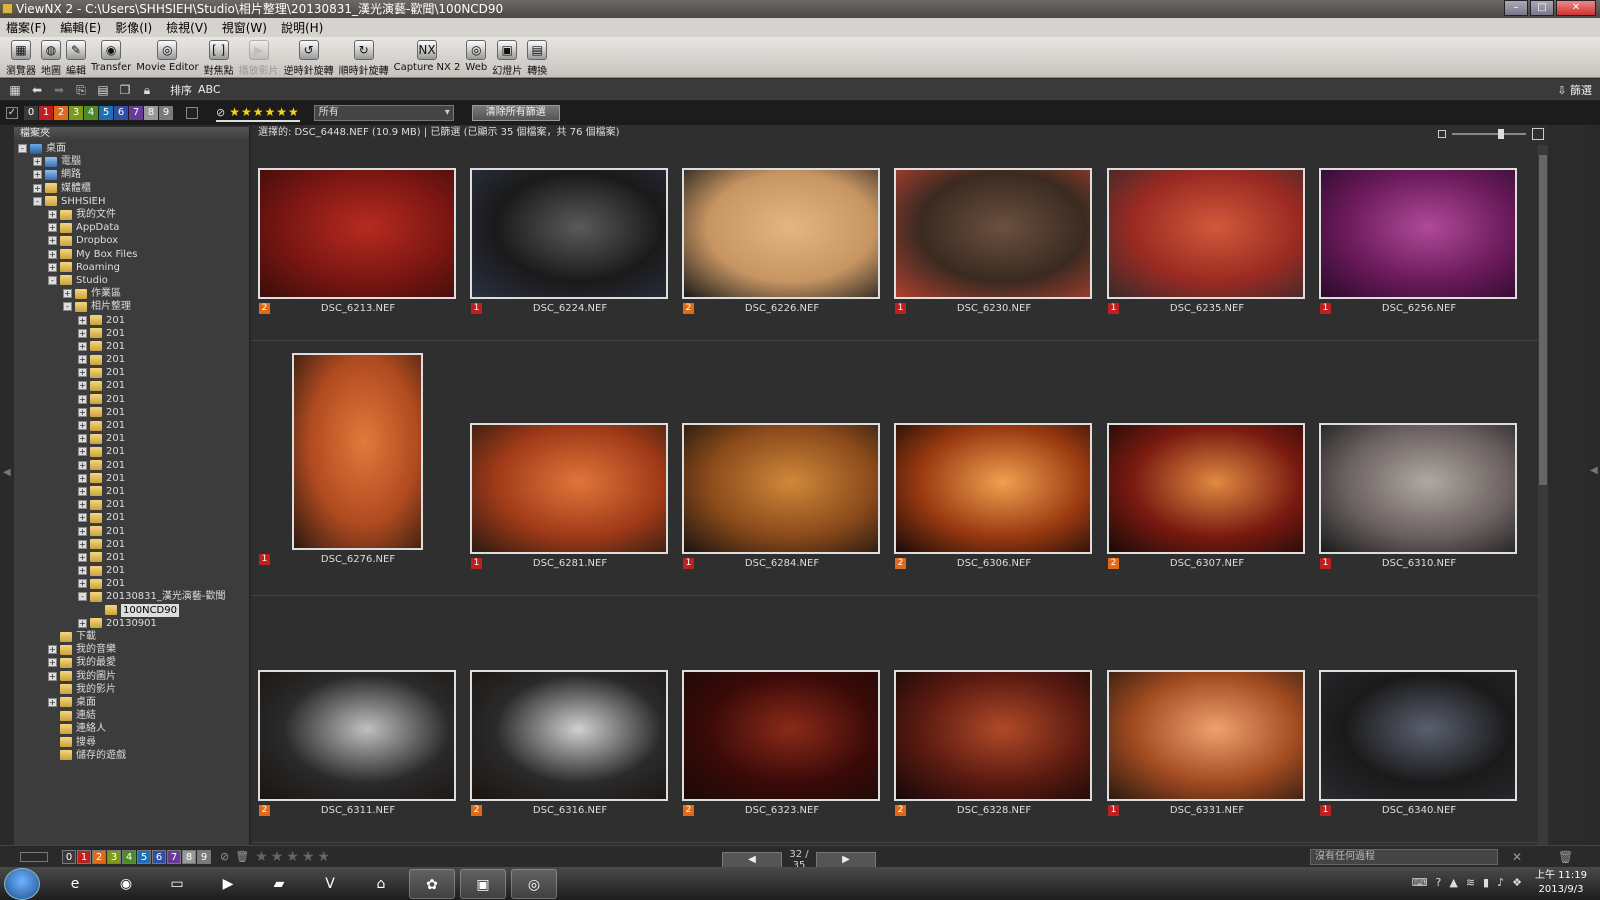 The width and height of the screenshot is (1600, 900). I want to click on label-filter-5: 5, so click(106, 113).